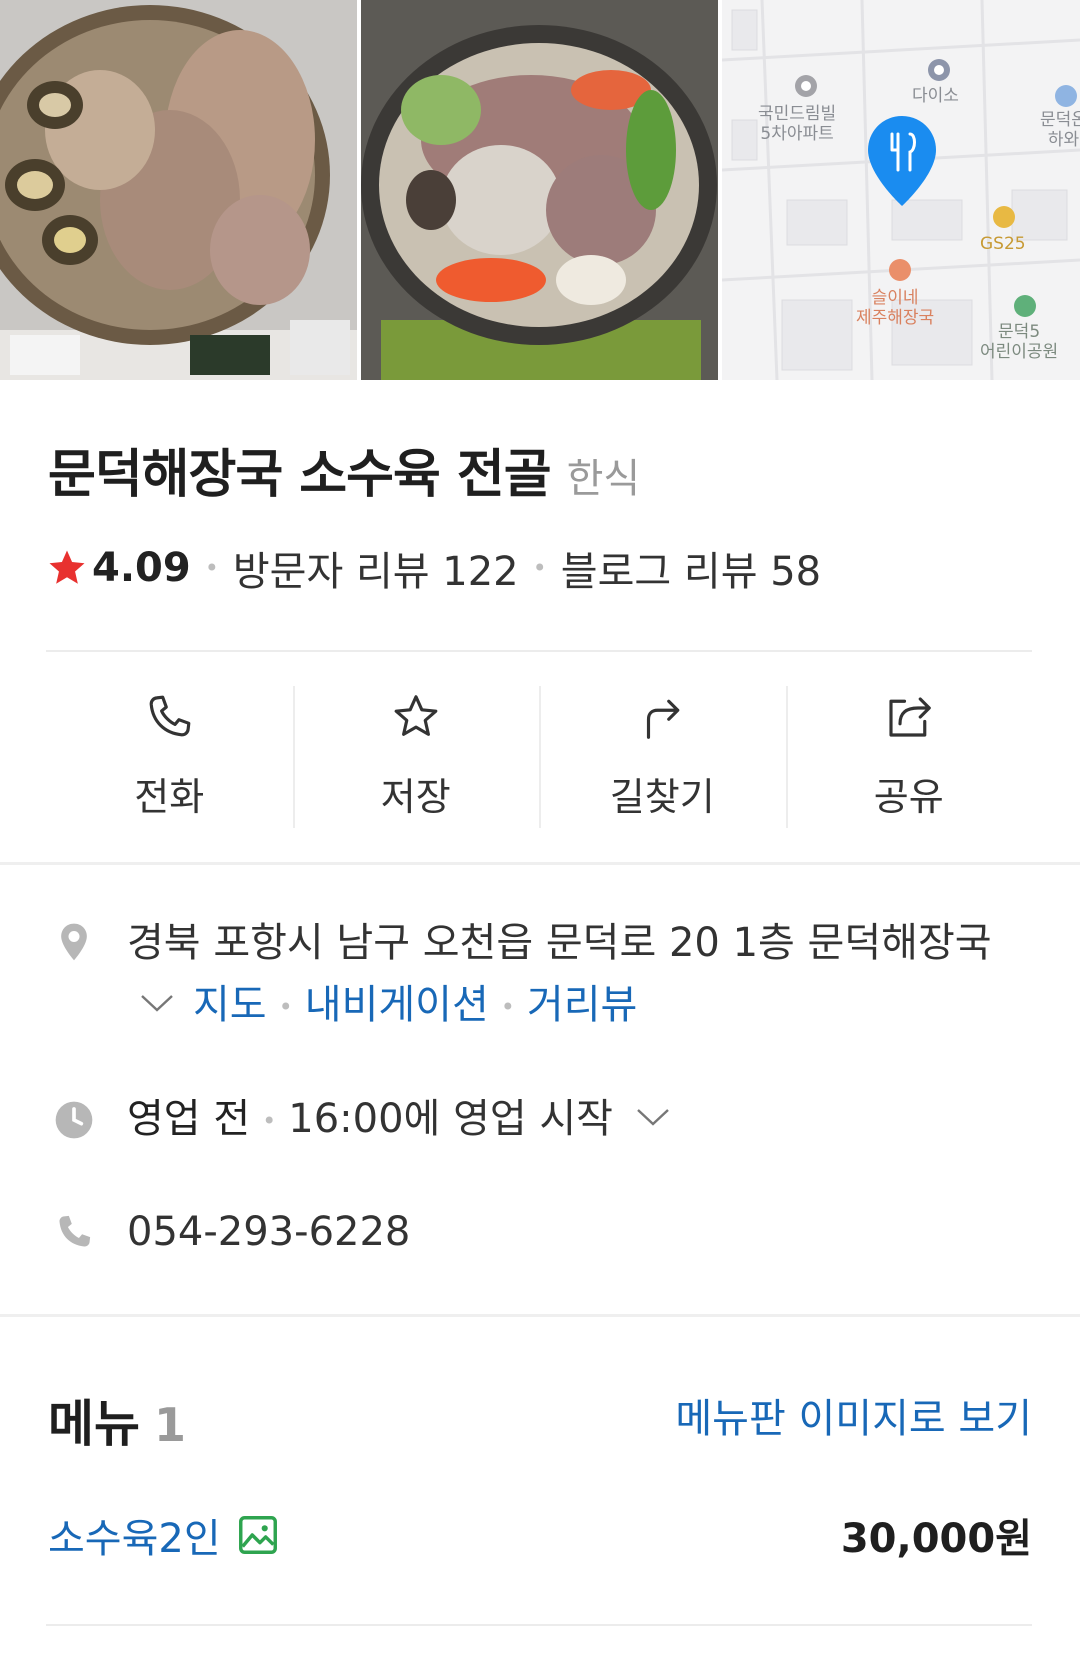 Image resolution: width=1080 pixels, height=1659 pixels. What do you see at coordinates (170, 1425) in the screenshot?
I see `menu-count: 1` at bounding box center [170, 1425].